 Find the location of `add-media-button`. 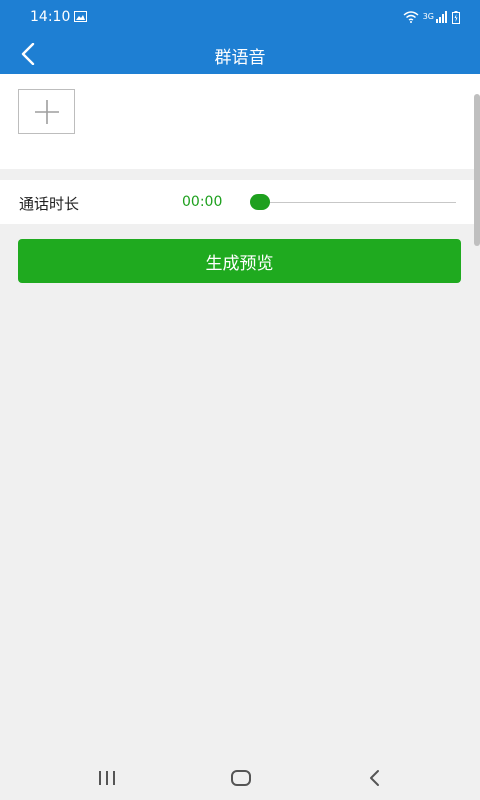

add-media-button is located at coordinates (46, 111).